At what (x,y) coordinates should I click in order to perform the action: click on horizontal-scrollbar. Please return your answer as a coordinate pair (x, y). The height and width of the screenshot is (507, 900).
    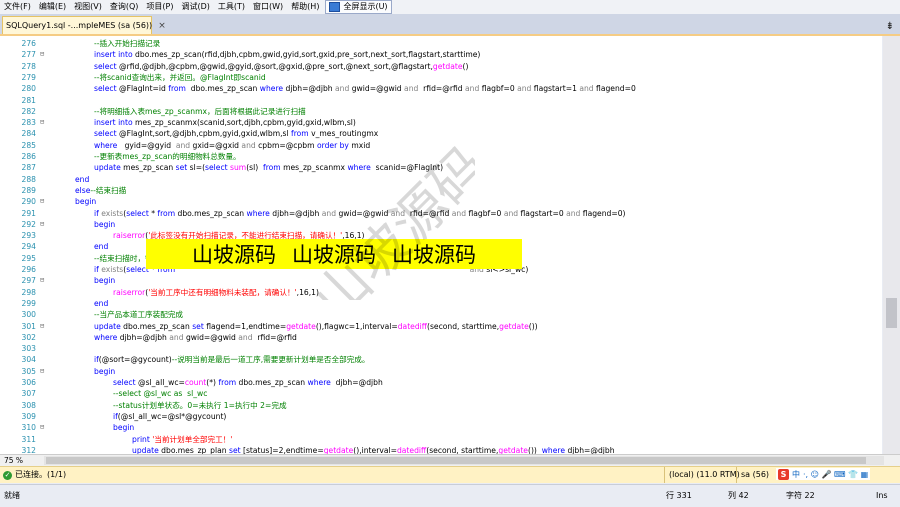
    Looking at the image, I should click on (464, 460).